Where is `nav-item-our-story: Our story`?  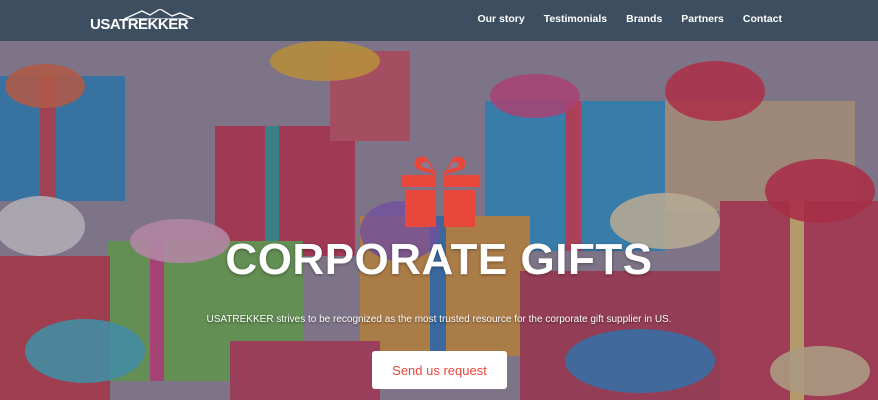
nav-item-our-story: Our story is located at coordinates (500, 19).